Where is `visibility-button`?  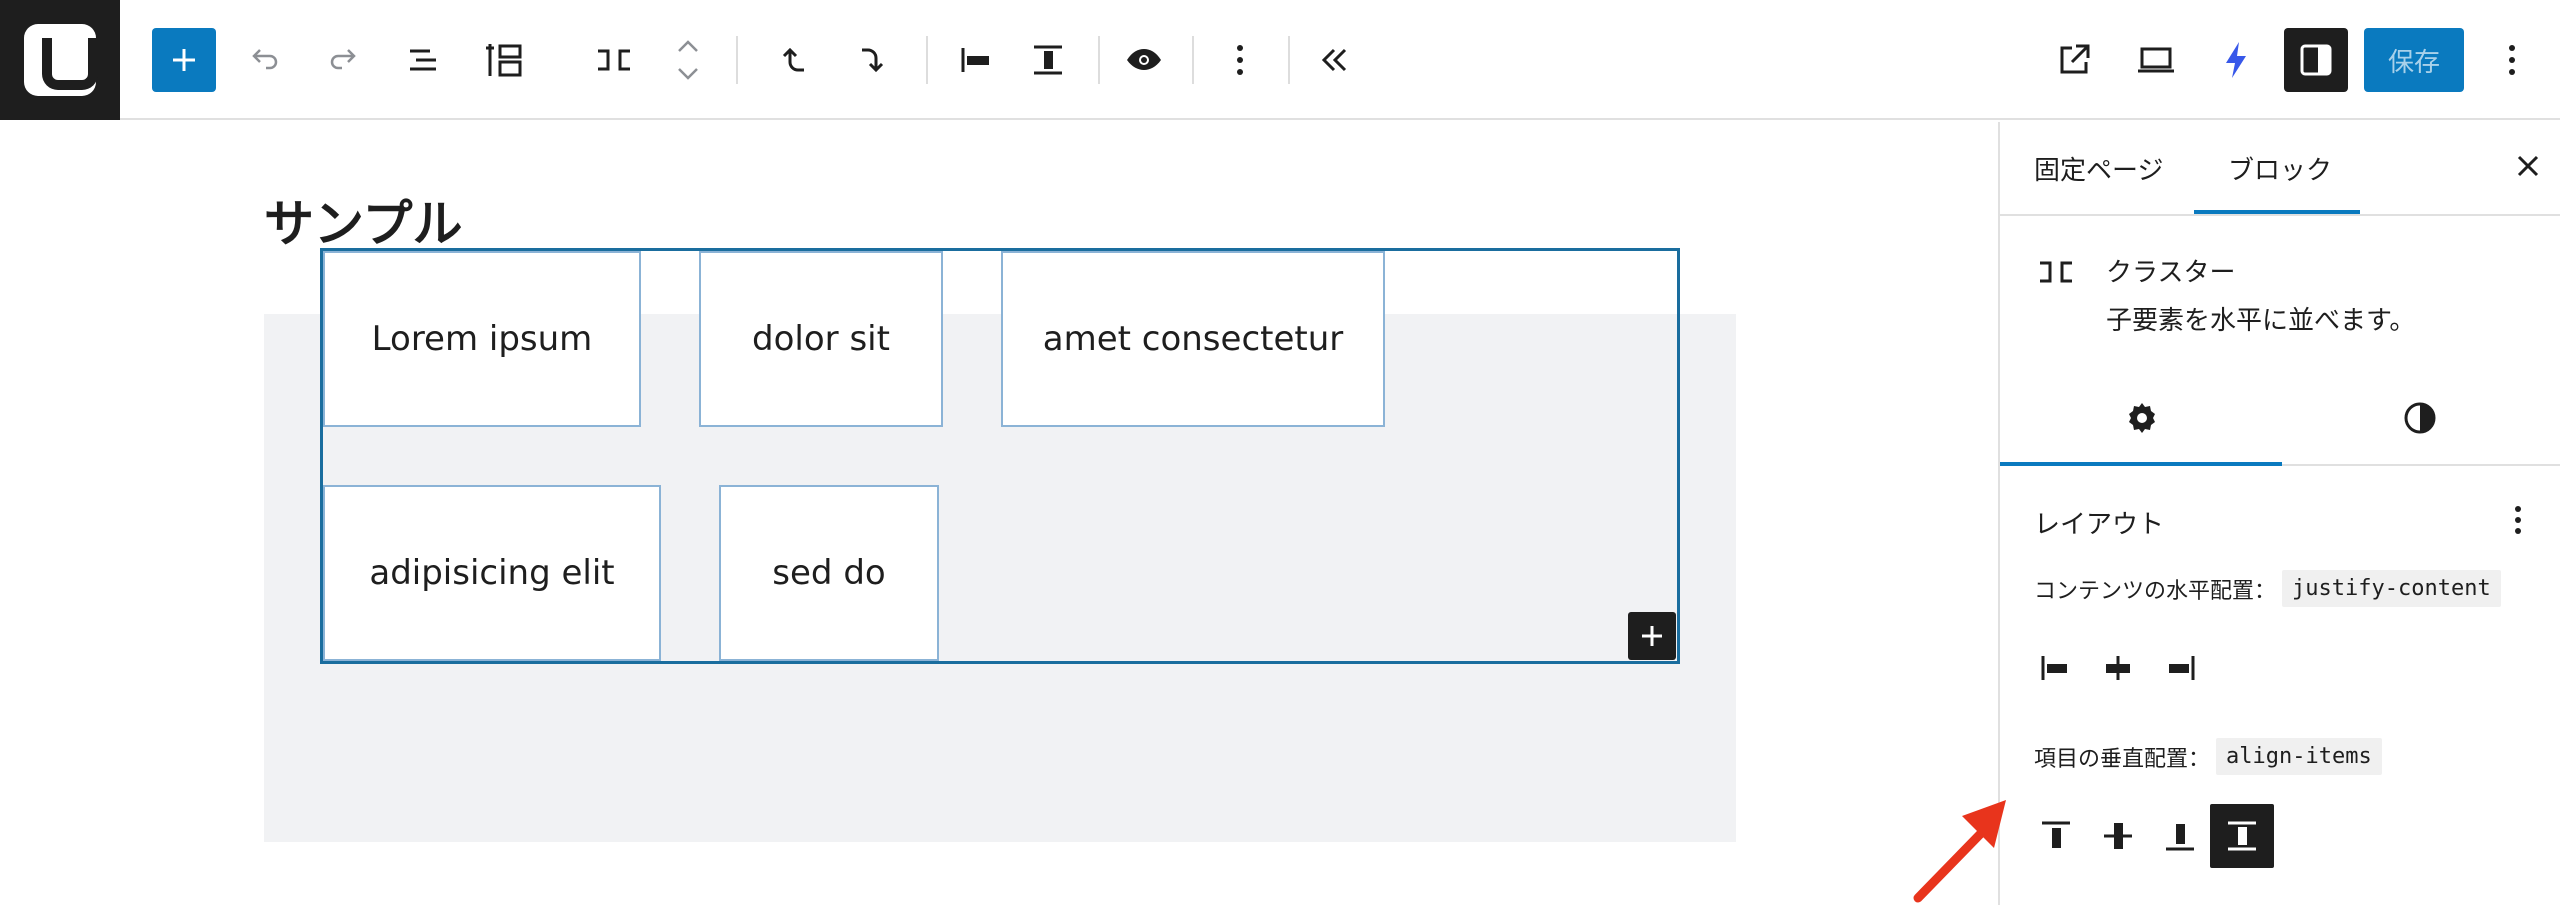 visibility-button is located at coordinates (1144, 60).